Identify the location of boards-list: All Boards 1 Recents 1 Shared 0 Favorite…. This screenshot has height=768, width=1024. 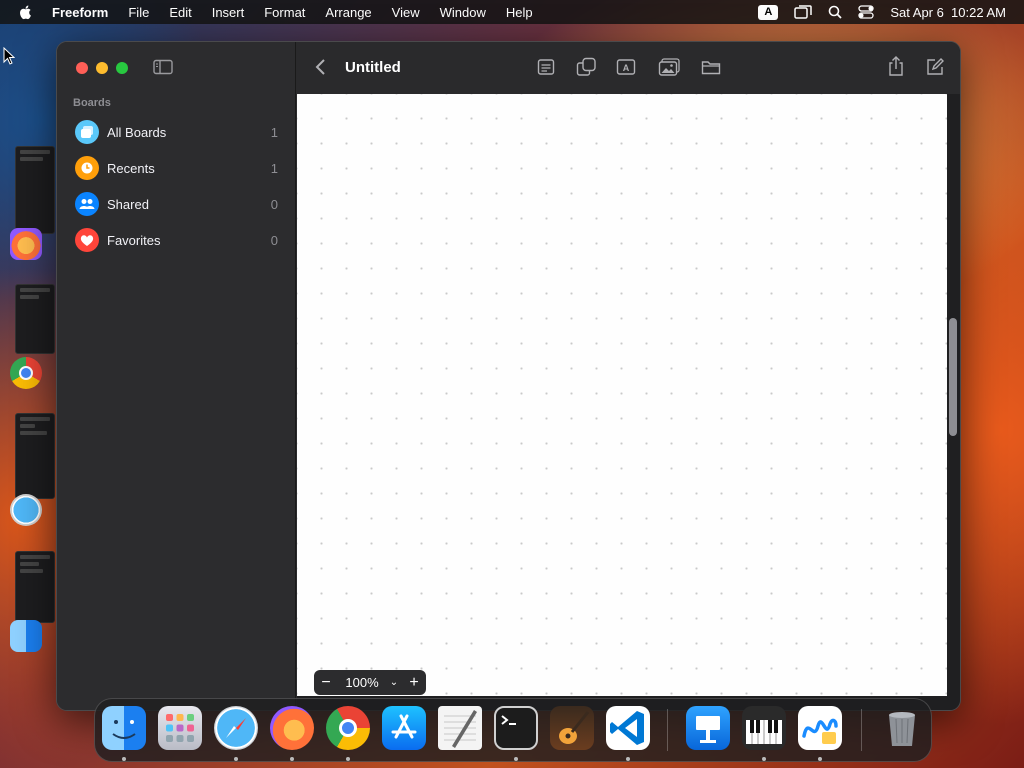
(176, 186).